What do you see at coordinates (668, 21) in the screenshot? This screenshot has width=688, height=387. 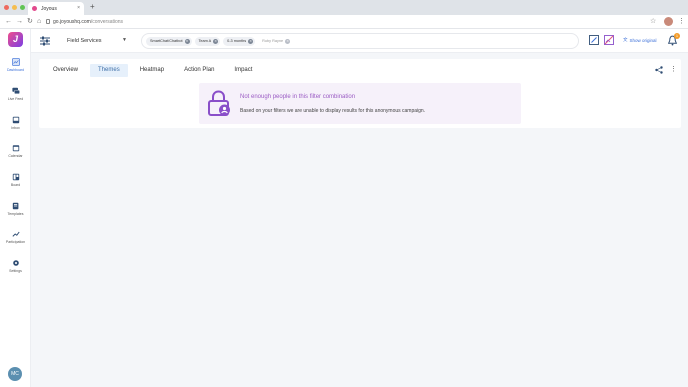 I see `browser-profile-avatar` at bounding box center [668, 21].